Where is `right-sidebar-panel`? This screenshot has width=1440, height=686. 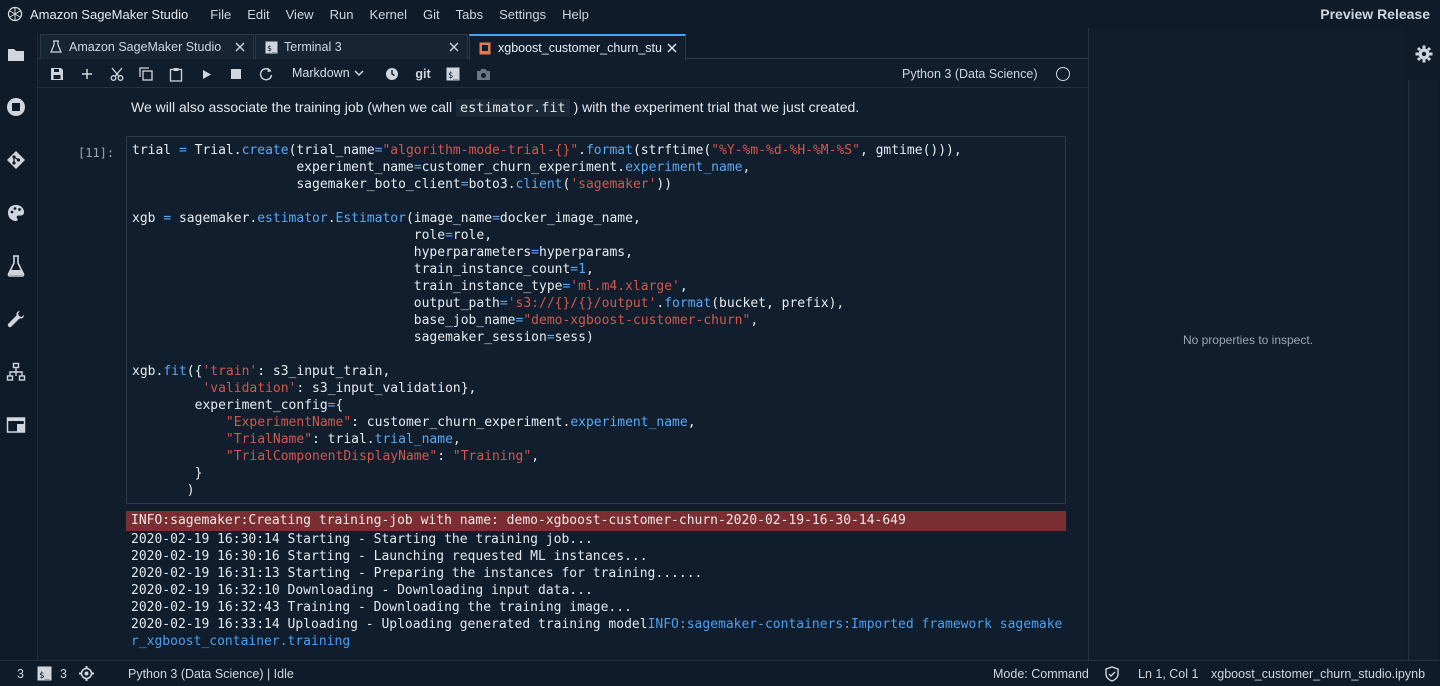
right-sidebar-panel is located at coordinates (1423, 370).